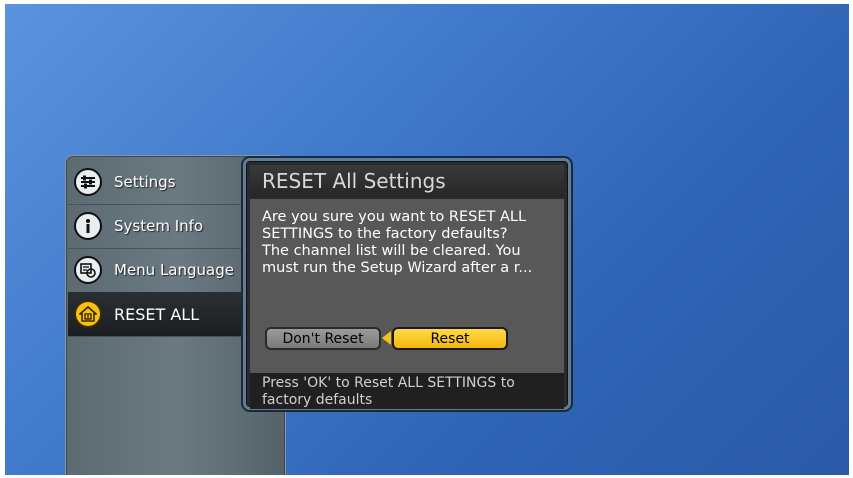 The height and width of the screenshot is (478, 853). Describe the element at coordinates (88, 314) in the screenshot. I see `home-icon` at that location.